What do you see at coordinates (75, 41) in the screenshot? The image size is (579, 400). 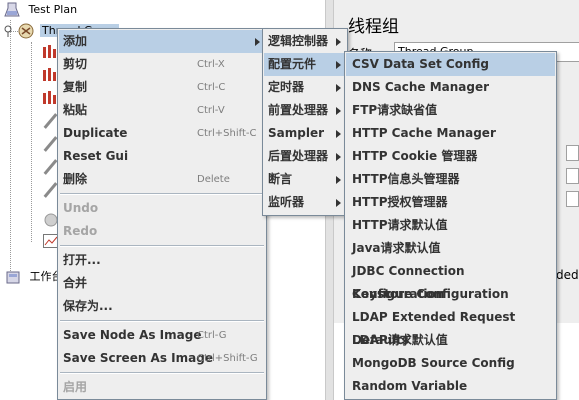 I see `menu-item-label: 添加` at bounding box center [75, 41].